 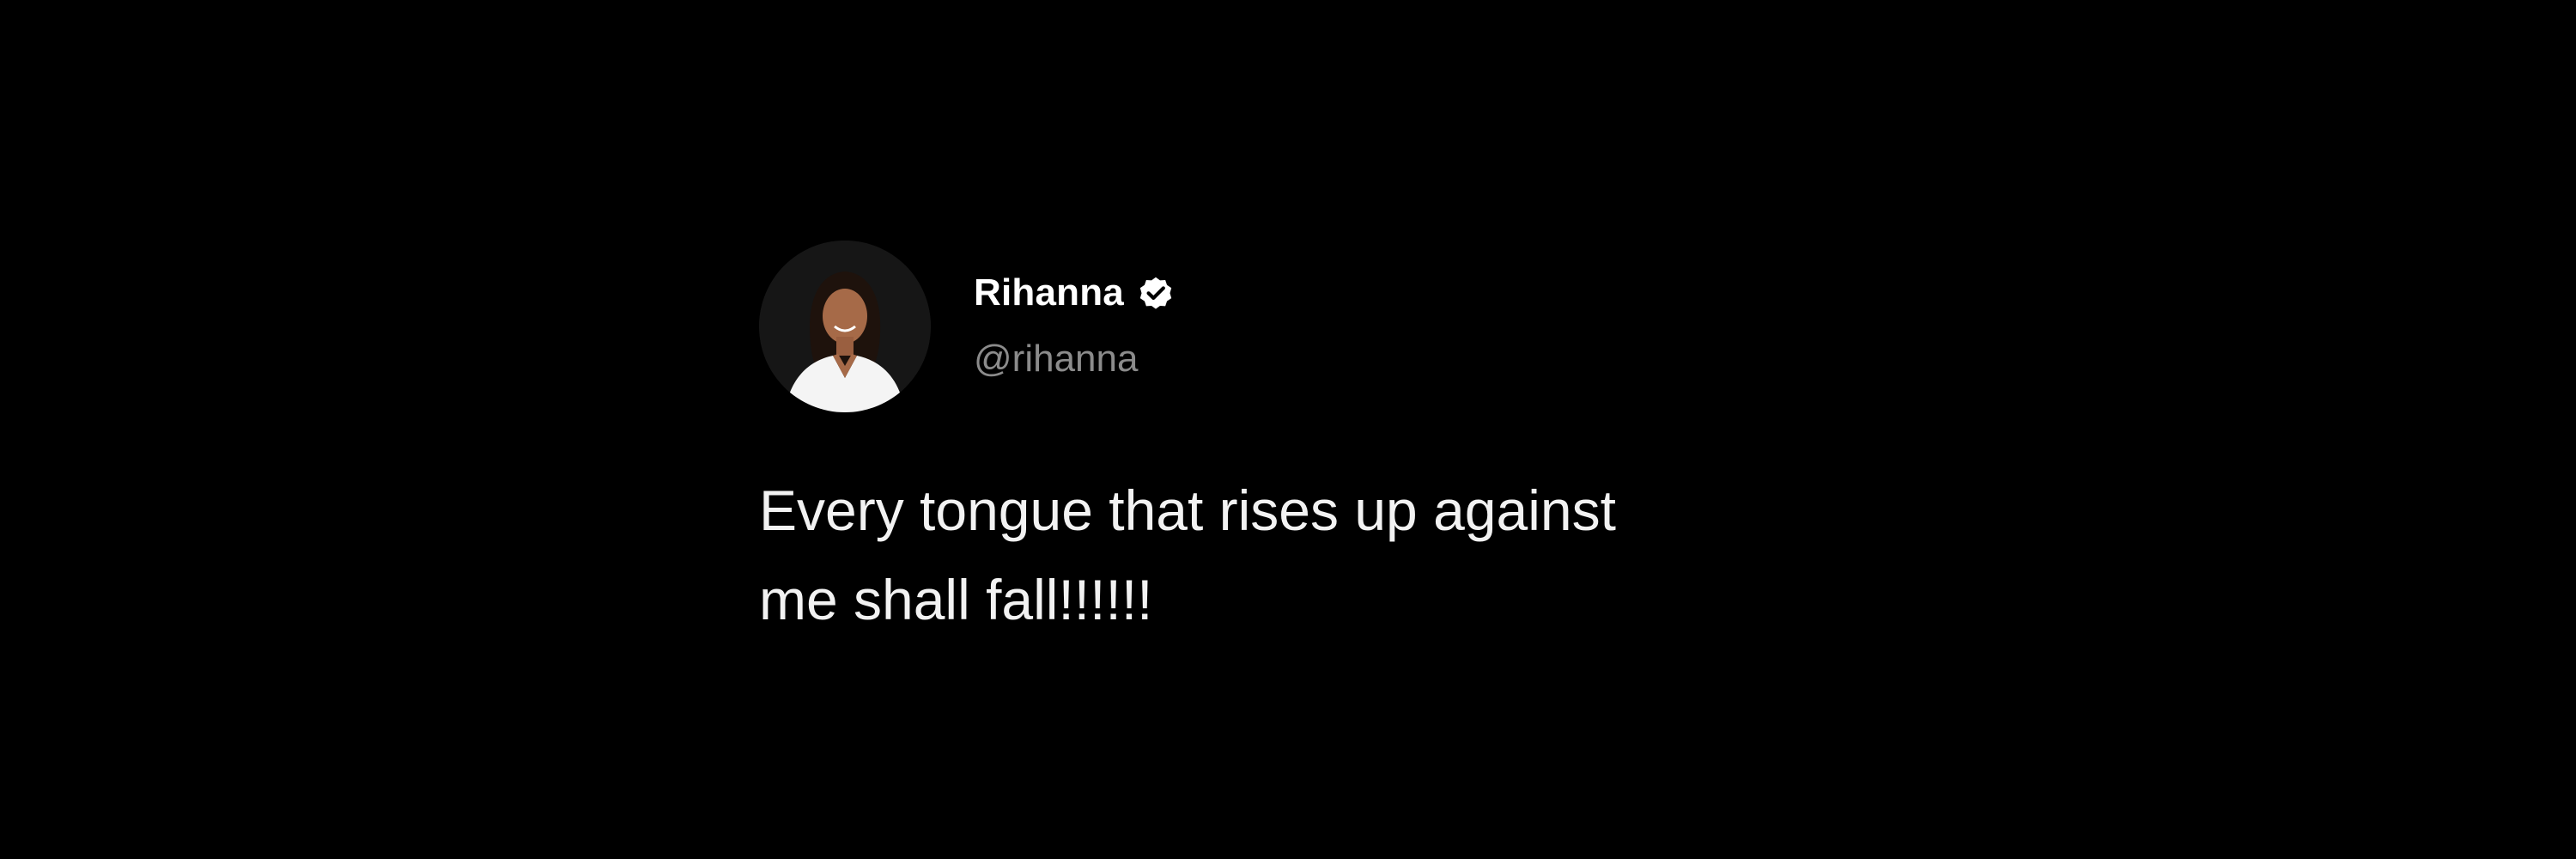 I want to click on avatar, so click(x=845, y=327).